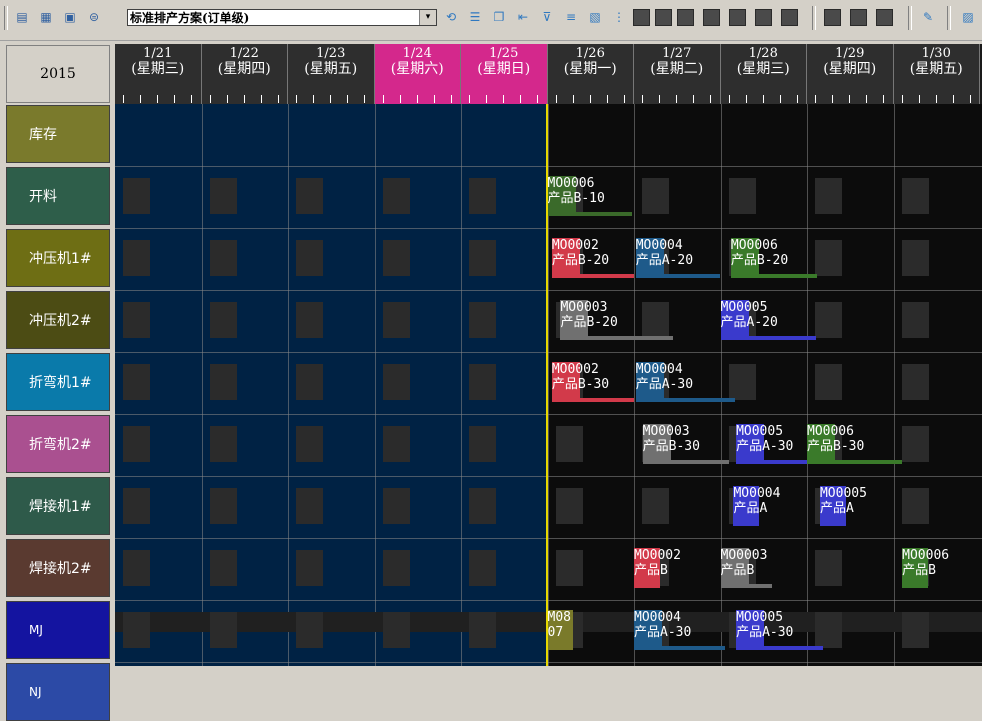 Image resolution: width=982 pixels, height=721 pixels. I want to click on order-bar: MO0005 产品A-30, so click(779, 631).